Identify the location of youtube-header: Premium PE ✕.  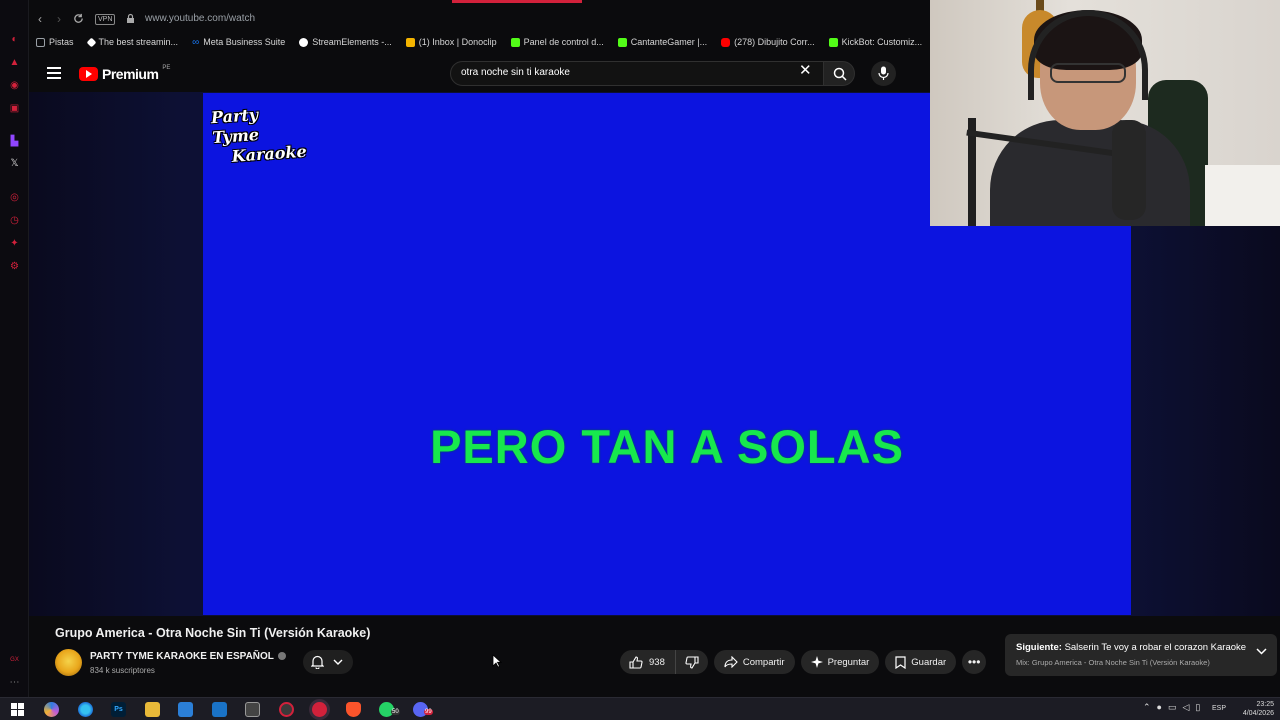
(479, 73).